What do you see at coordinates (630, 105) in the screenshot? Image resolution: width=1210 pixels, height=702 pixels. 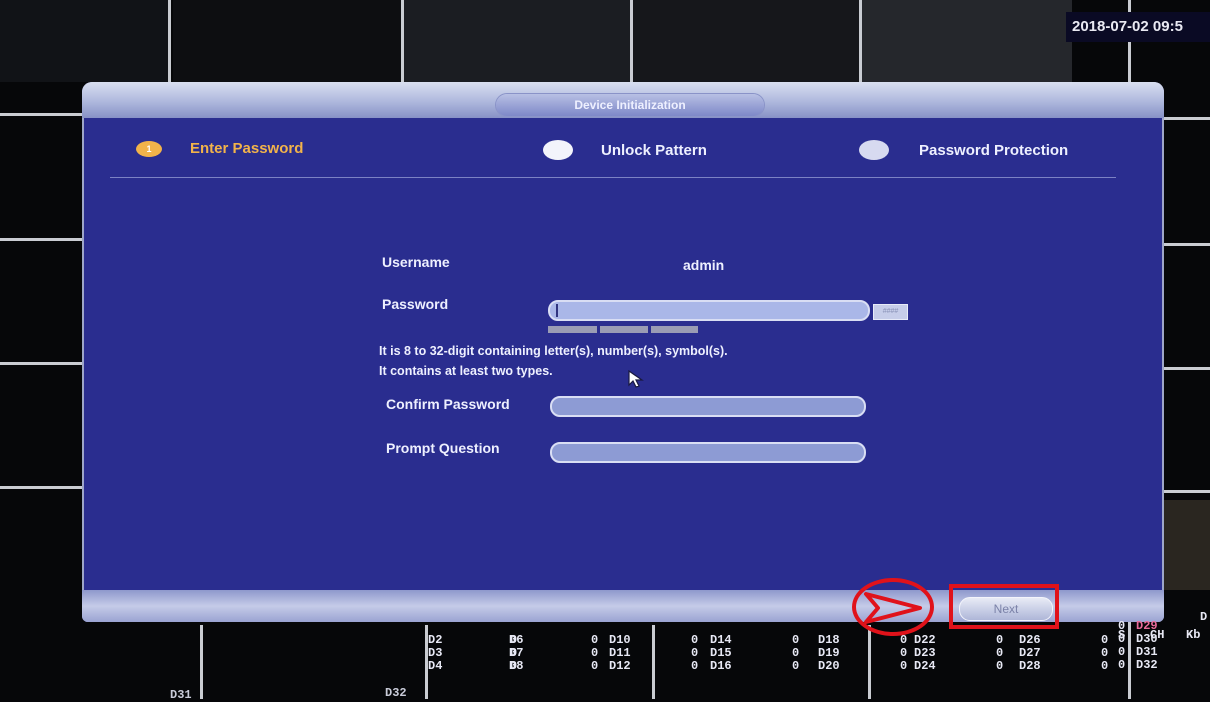 I see `dialog-title: Device Initialization` at bounding box center [630, 105].